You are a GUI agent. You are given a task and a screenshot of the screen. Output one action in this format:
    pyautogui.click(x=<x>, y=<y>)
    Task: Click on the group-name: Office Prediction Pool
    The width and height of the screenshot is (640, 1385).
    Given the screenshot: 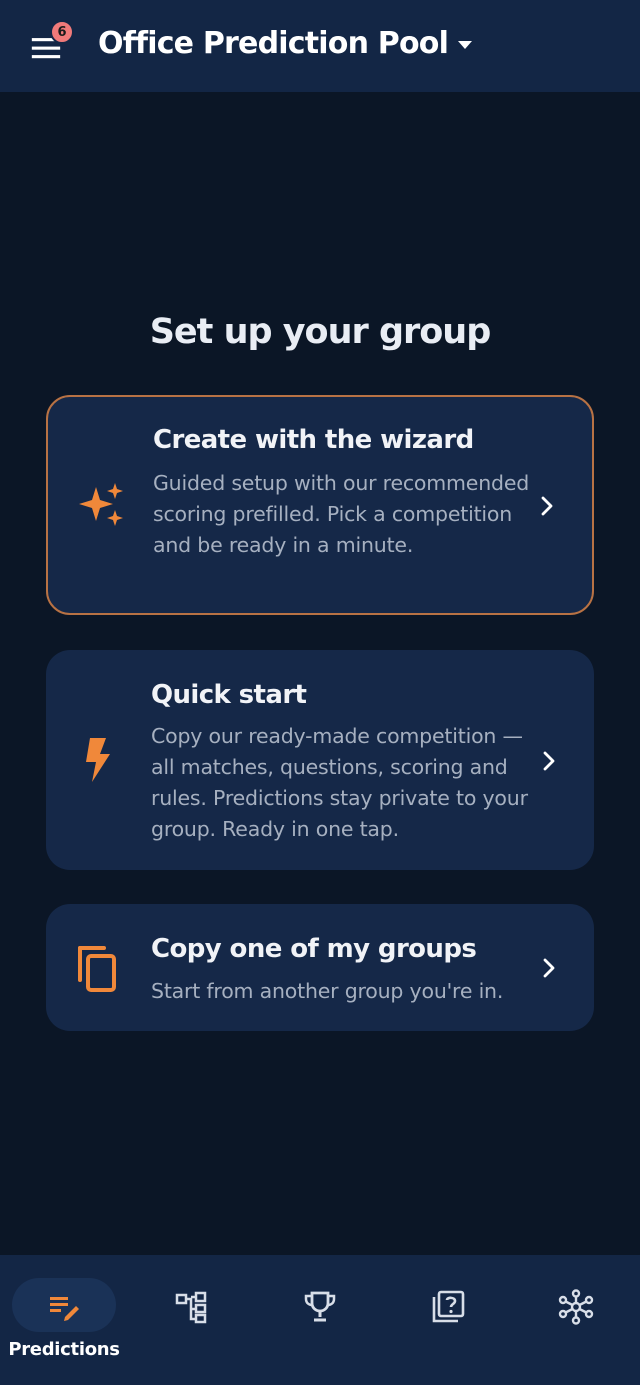 What is the action you would take?
    pyautogui.click(x=273, y=43)
    